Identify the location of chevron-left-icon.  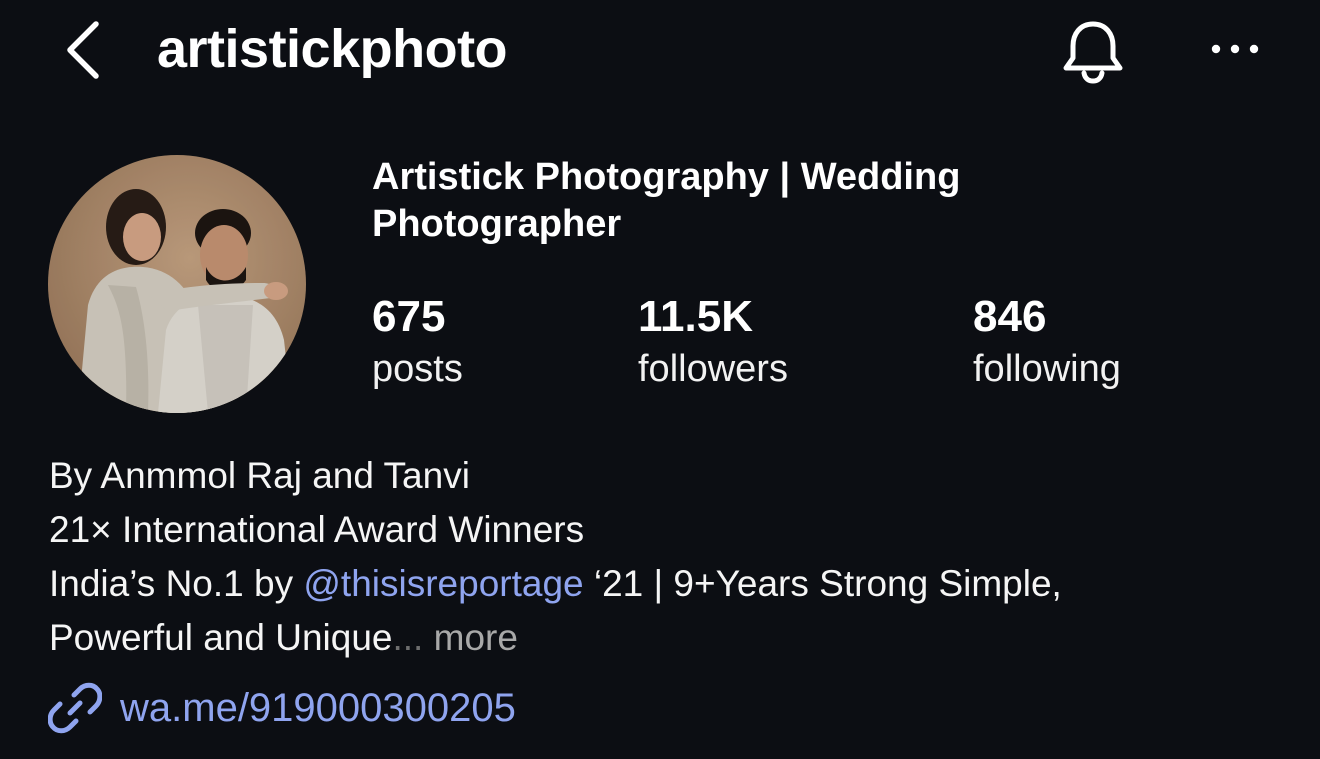
(83, 50).